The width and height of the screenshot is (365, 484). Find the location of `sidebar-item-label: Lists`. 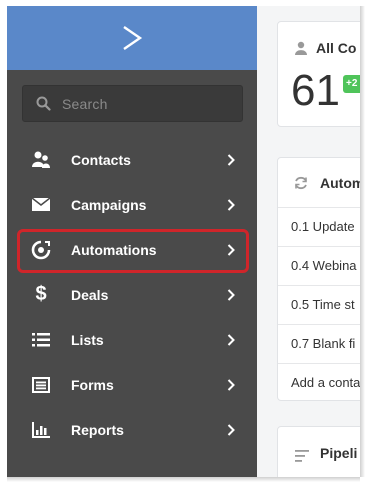

sidebar-item-label: Lists is located at coordinates (87, 339).